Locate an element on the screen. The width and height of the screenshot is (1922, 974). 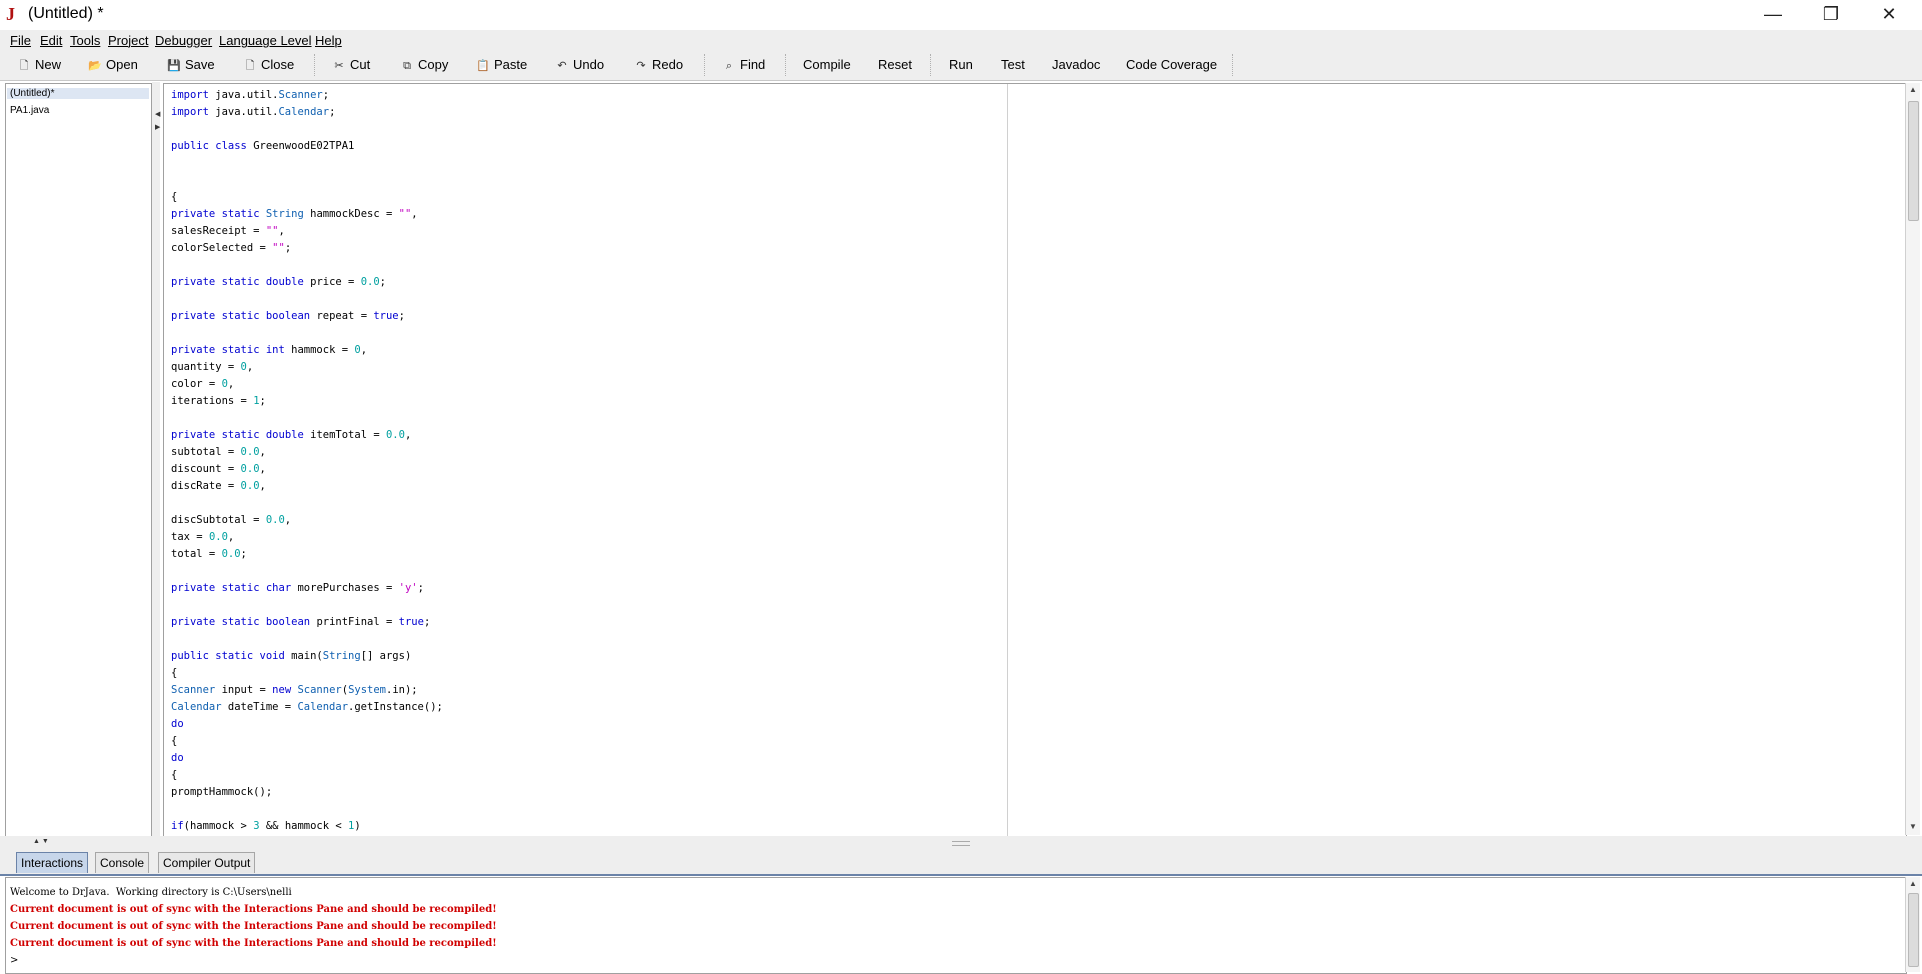
code-line: private static boolean repeat = true; is located at coordinates (307, 316).